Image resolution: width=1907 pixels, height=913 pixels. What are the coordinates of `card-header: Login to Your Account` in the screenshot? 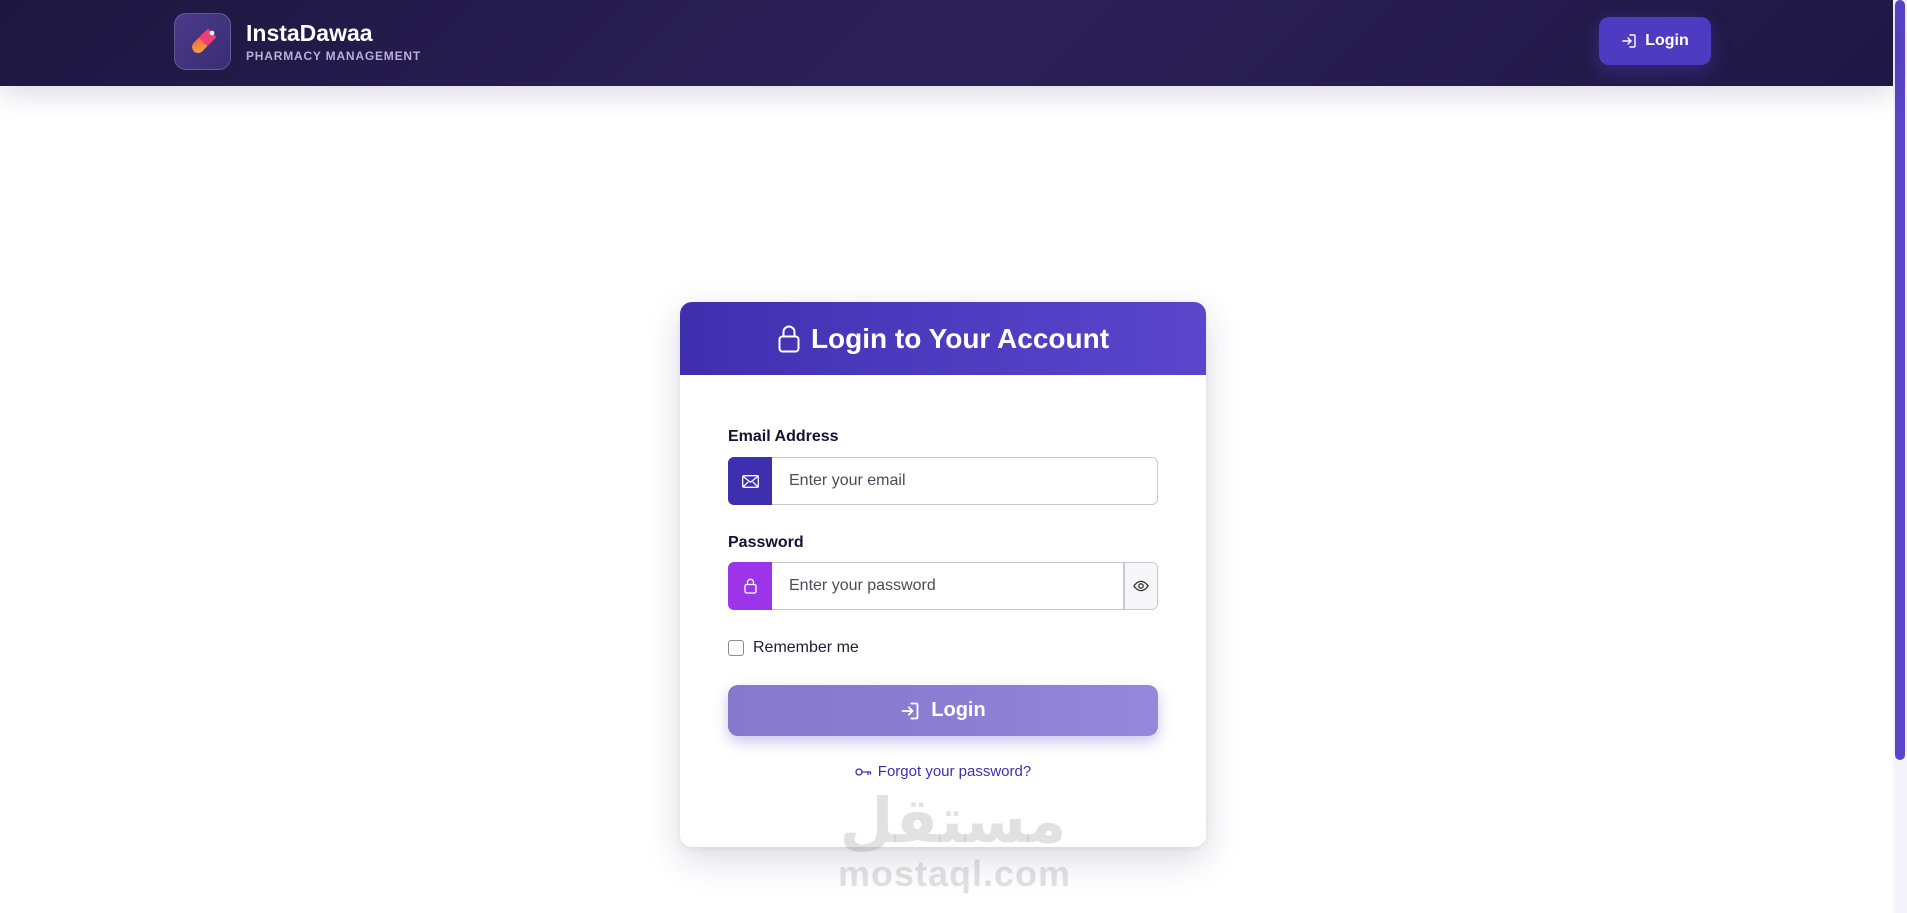 It's located at (943, 338).